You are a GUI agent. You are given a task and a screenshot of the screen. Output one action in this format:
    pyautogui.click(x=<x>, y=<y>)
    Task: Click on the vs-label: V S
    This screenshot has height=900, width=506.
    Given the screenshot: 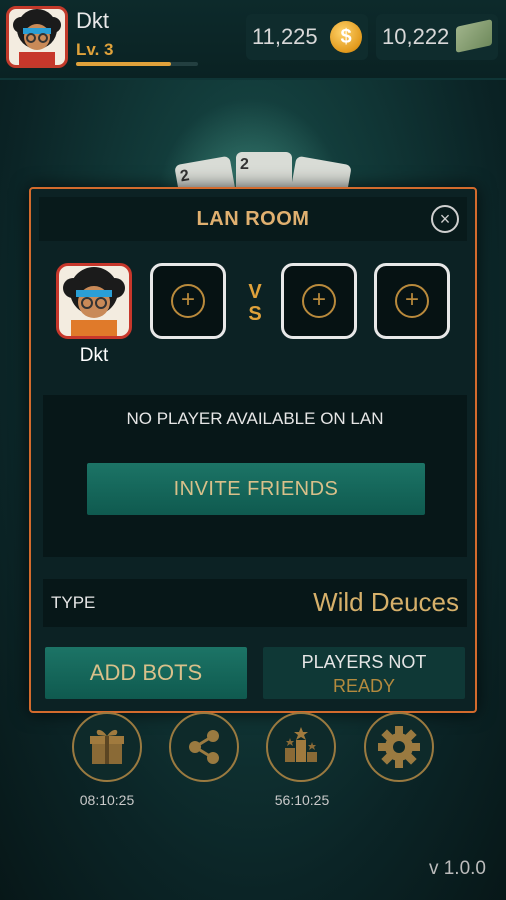 What is the action you would take?
    pyautogui.click(x=255, y=303)
    